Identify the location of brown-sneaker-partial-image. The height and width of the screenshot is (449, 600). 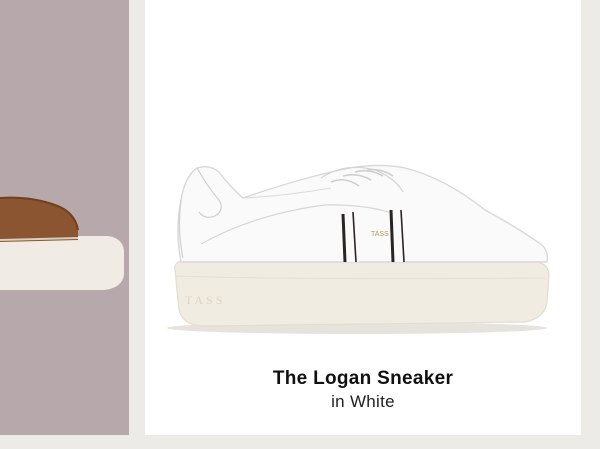
(62, 243).